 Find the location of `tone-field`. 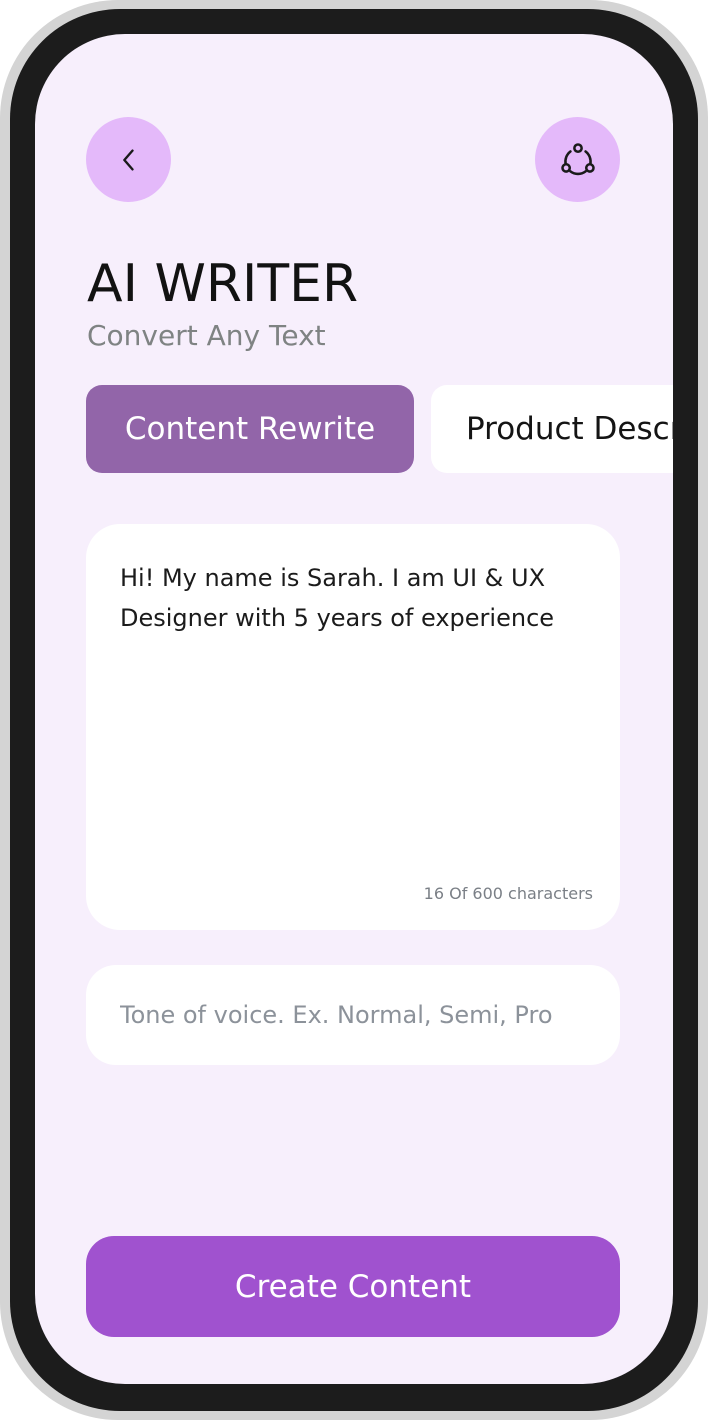

tone-field is located at coordinates (353, 1015).